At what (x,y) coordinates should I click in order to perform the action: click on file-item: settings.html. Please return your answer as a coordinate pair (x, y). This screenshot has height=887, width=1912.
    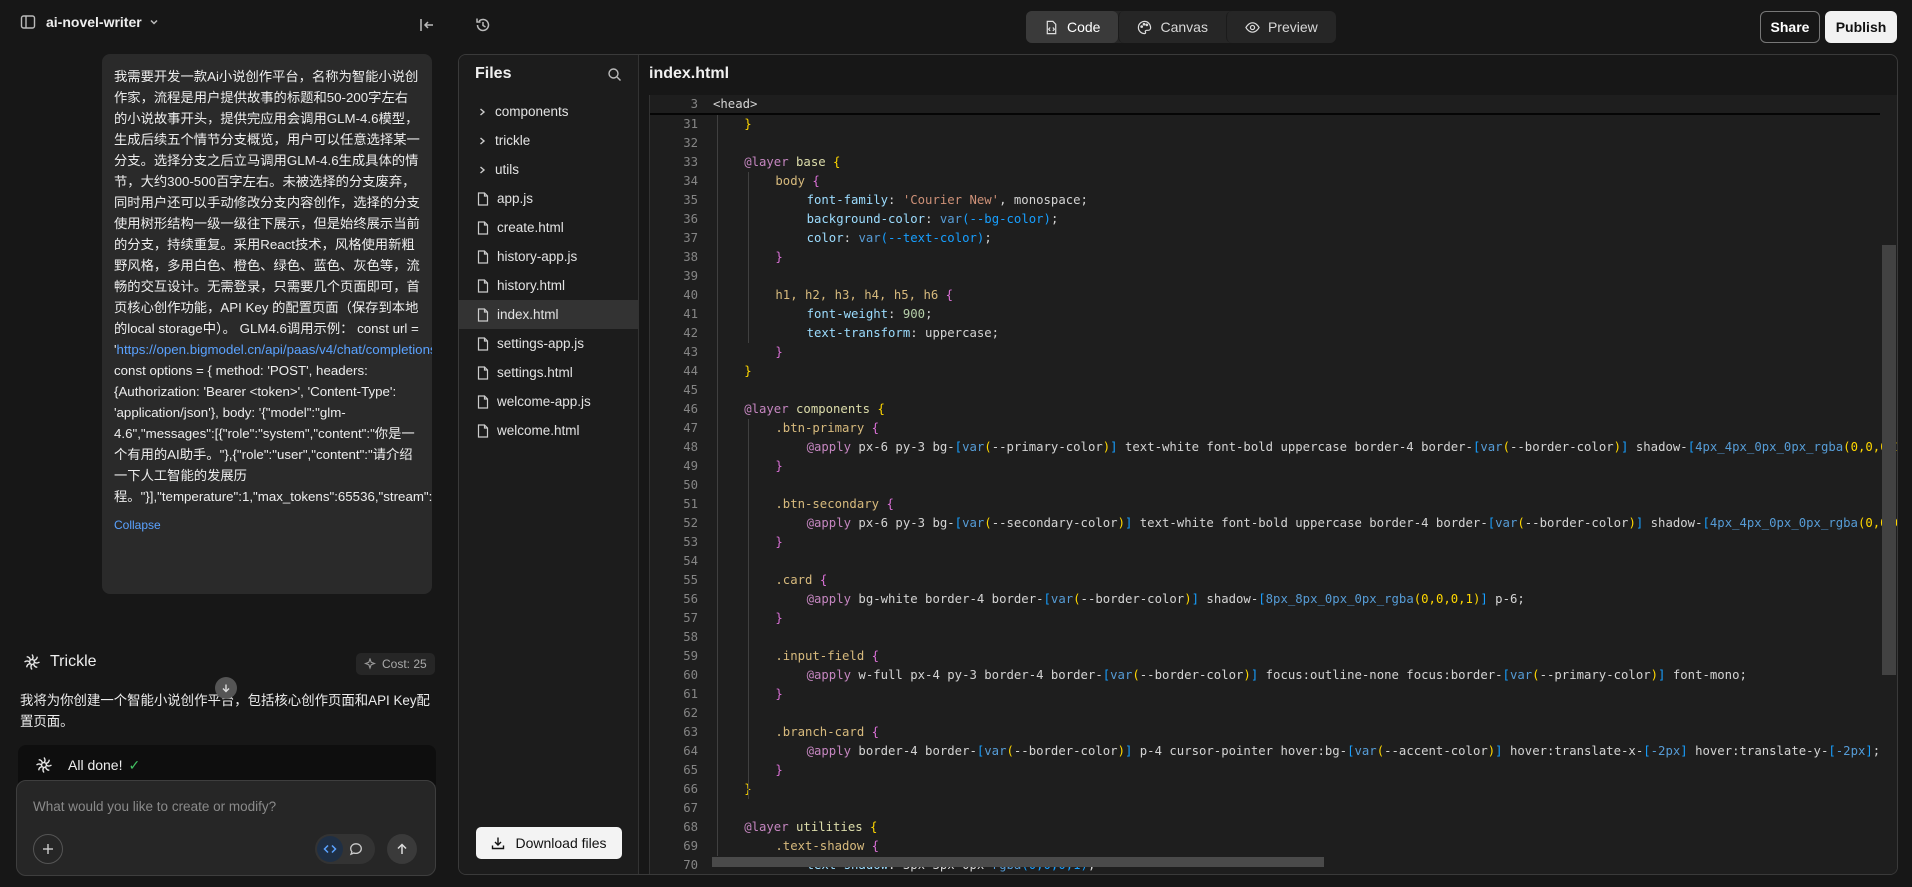
    Looking at the image, I should click on (549, 372).